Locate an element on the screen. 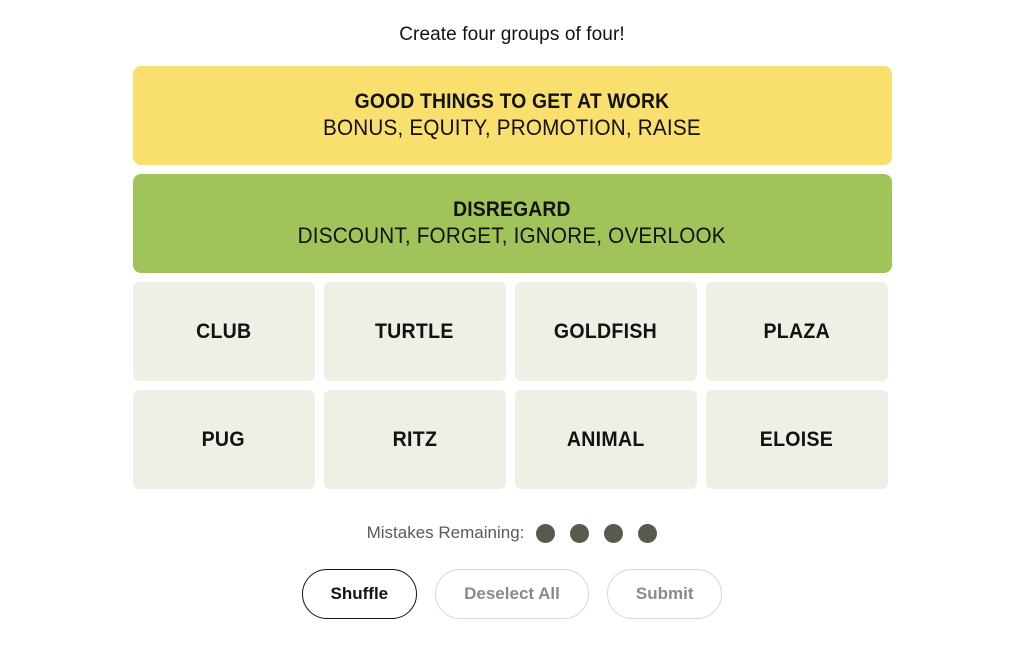 This screenshot has height=648, width=1024. word-tile-label: PUG is located at coordinates (223, 439).